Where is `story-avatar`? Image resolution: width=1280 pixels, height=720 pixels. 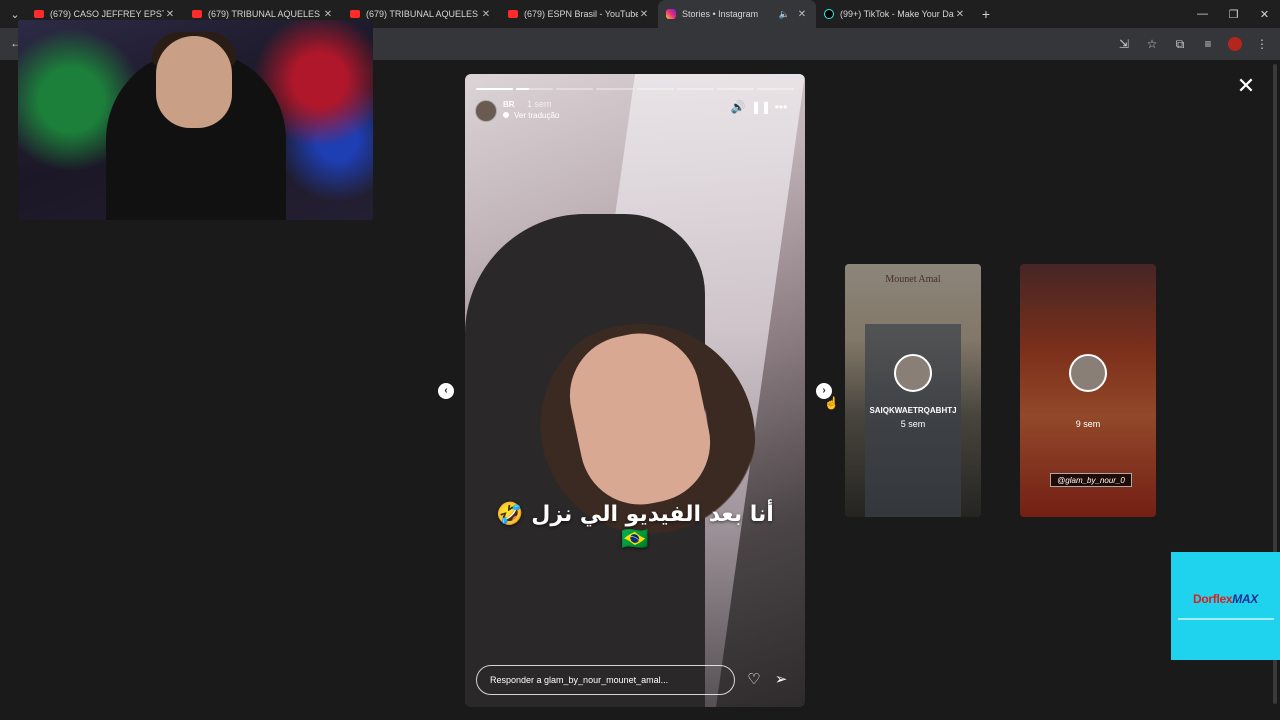
story-avatar is located at coordinates (486, 111).